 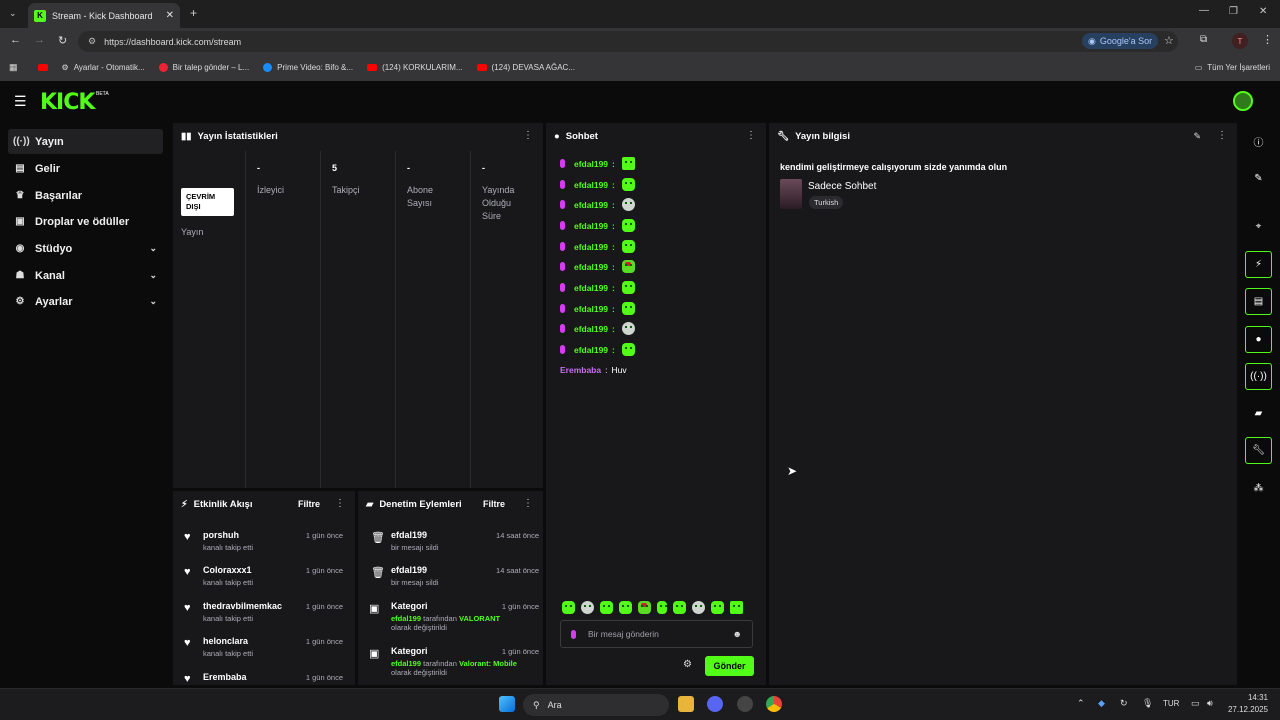 I want to click on extensions-icon: ⧉, so click(x=1203, y=39).